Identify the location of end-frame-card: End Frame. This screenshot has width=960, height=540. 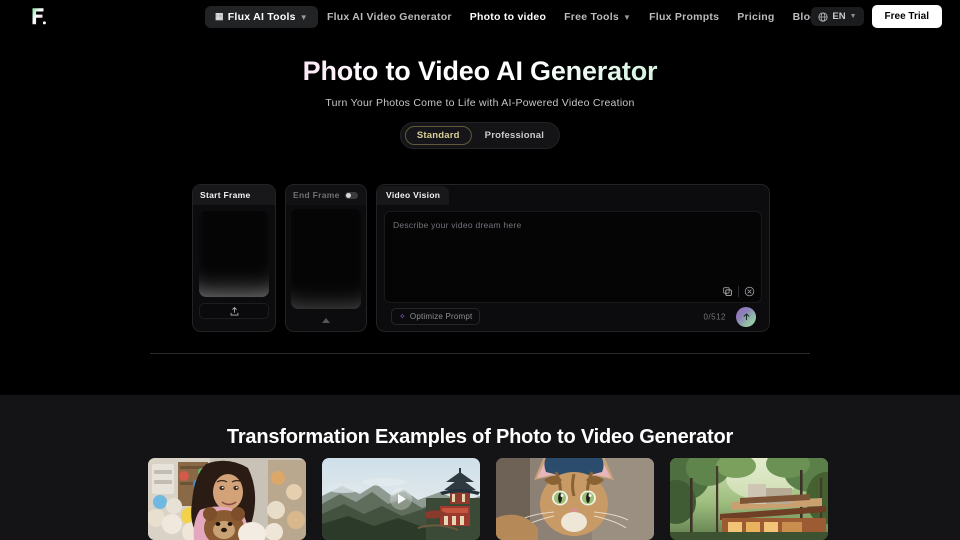
(326, 258).